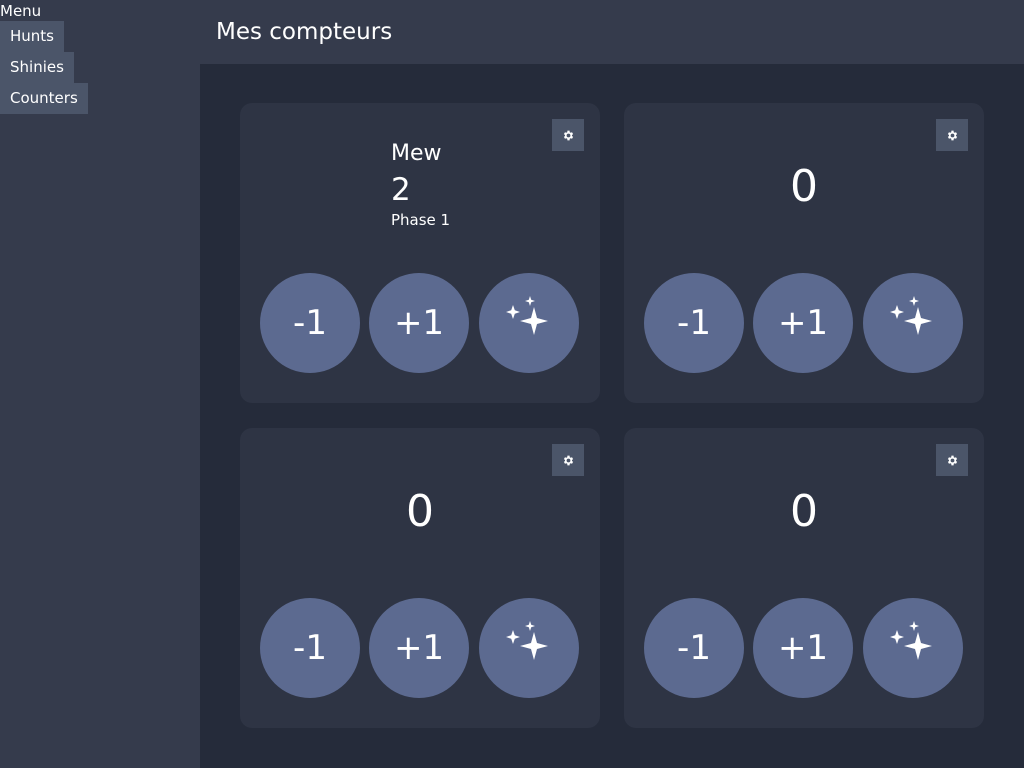  Describe the element at coordinates (421, 220) in the screenshot. I see `counter-phase: Phase 1` at that location.